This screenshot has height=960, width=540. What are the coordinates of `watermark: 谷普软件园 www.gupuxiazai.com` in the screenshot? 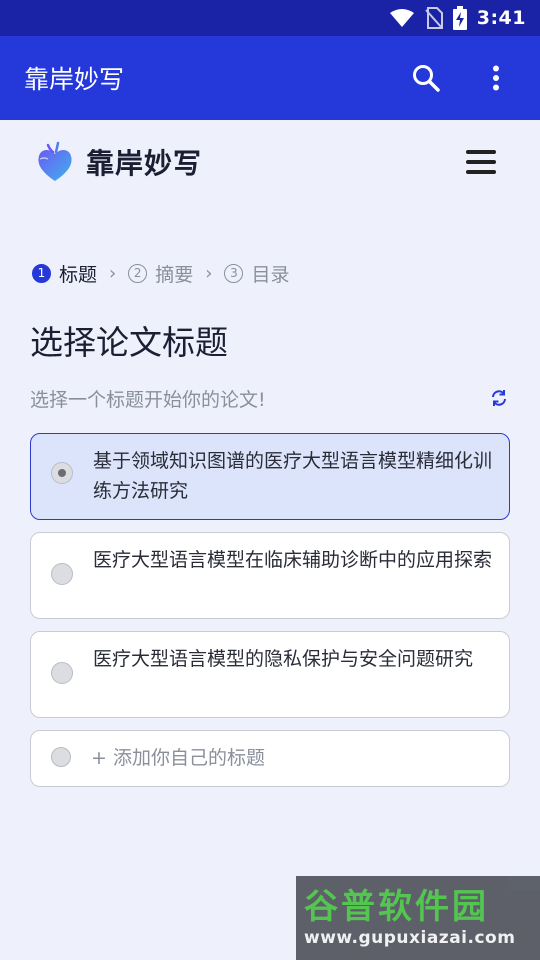 It's located at (418, 918).